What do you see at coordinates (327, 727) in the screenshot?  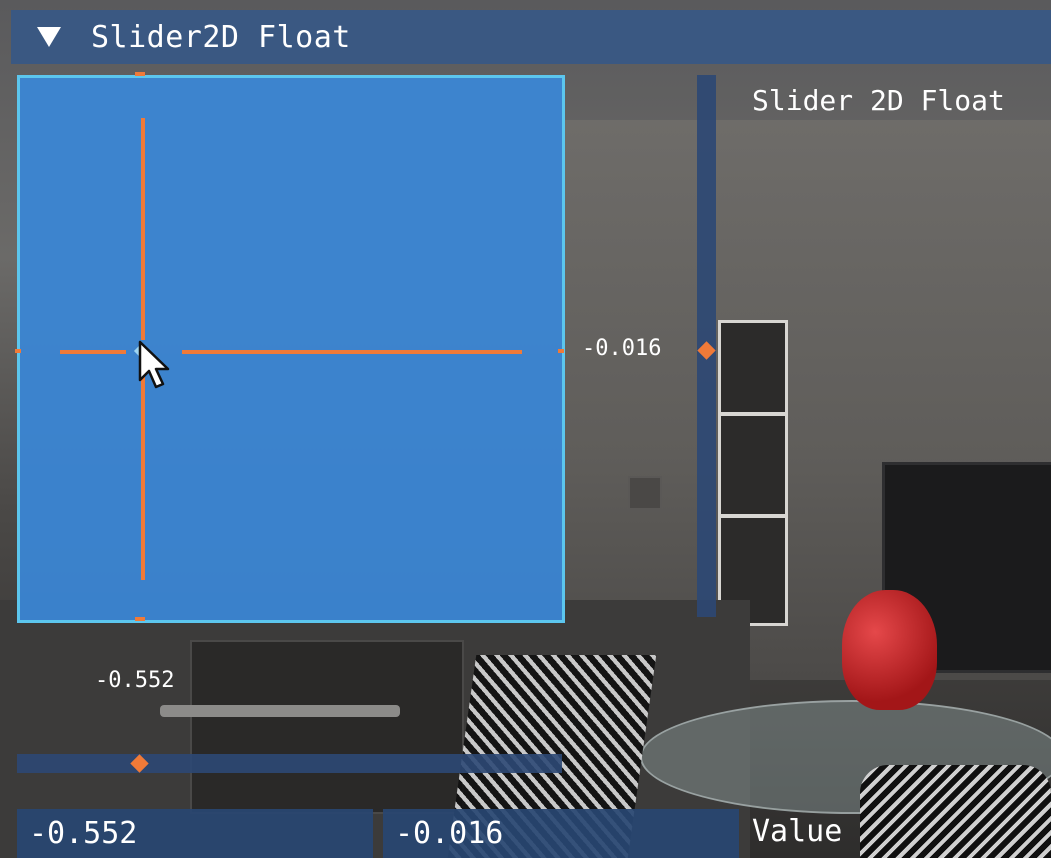 I see `background-oven` at bounding box center [327, 727].